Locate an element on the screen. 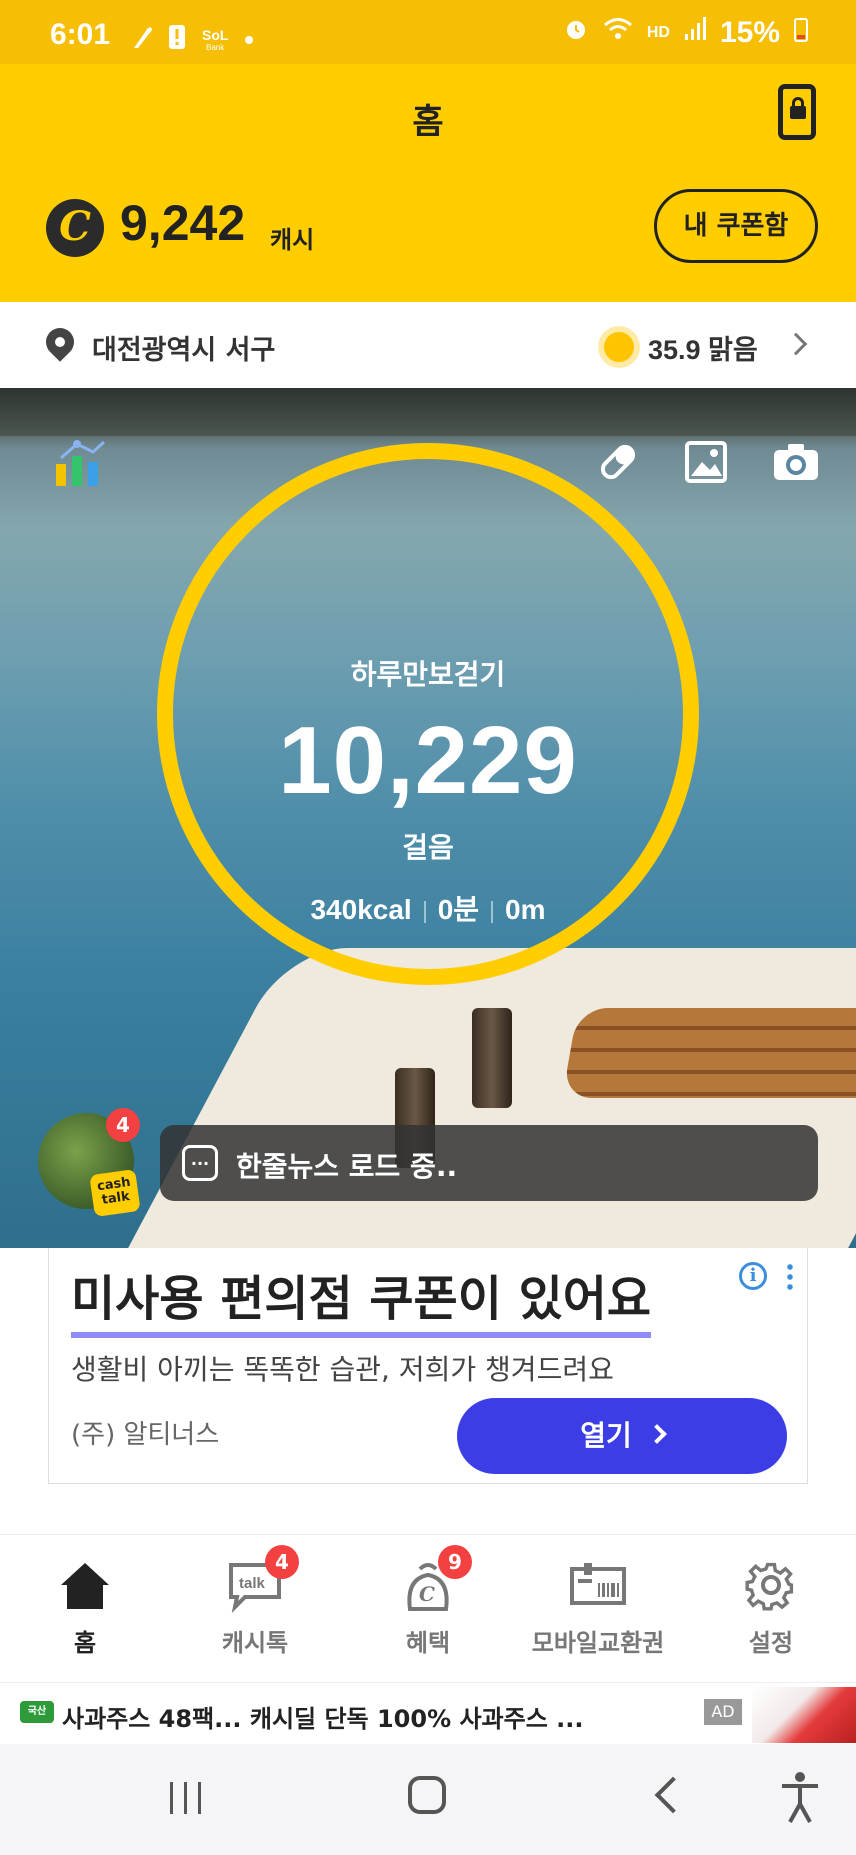 The height and width of the screenshot is (1855, 856). boat-image is located at coordinates (460, 1098).